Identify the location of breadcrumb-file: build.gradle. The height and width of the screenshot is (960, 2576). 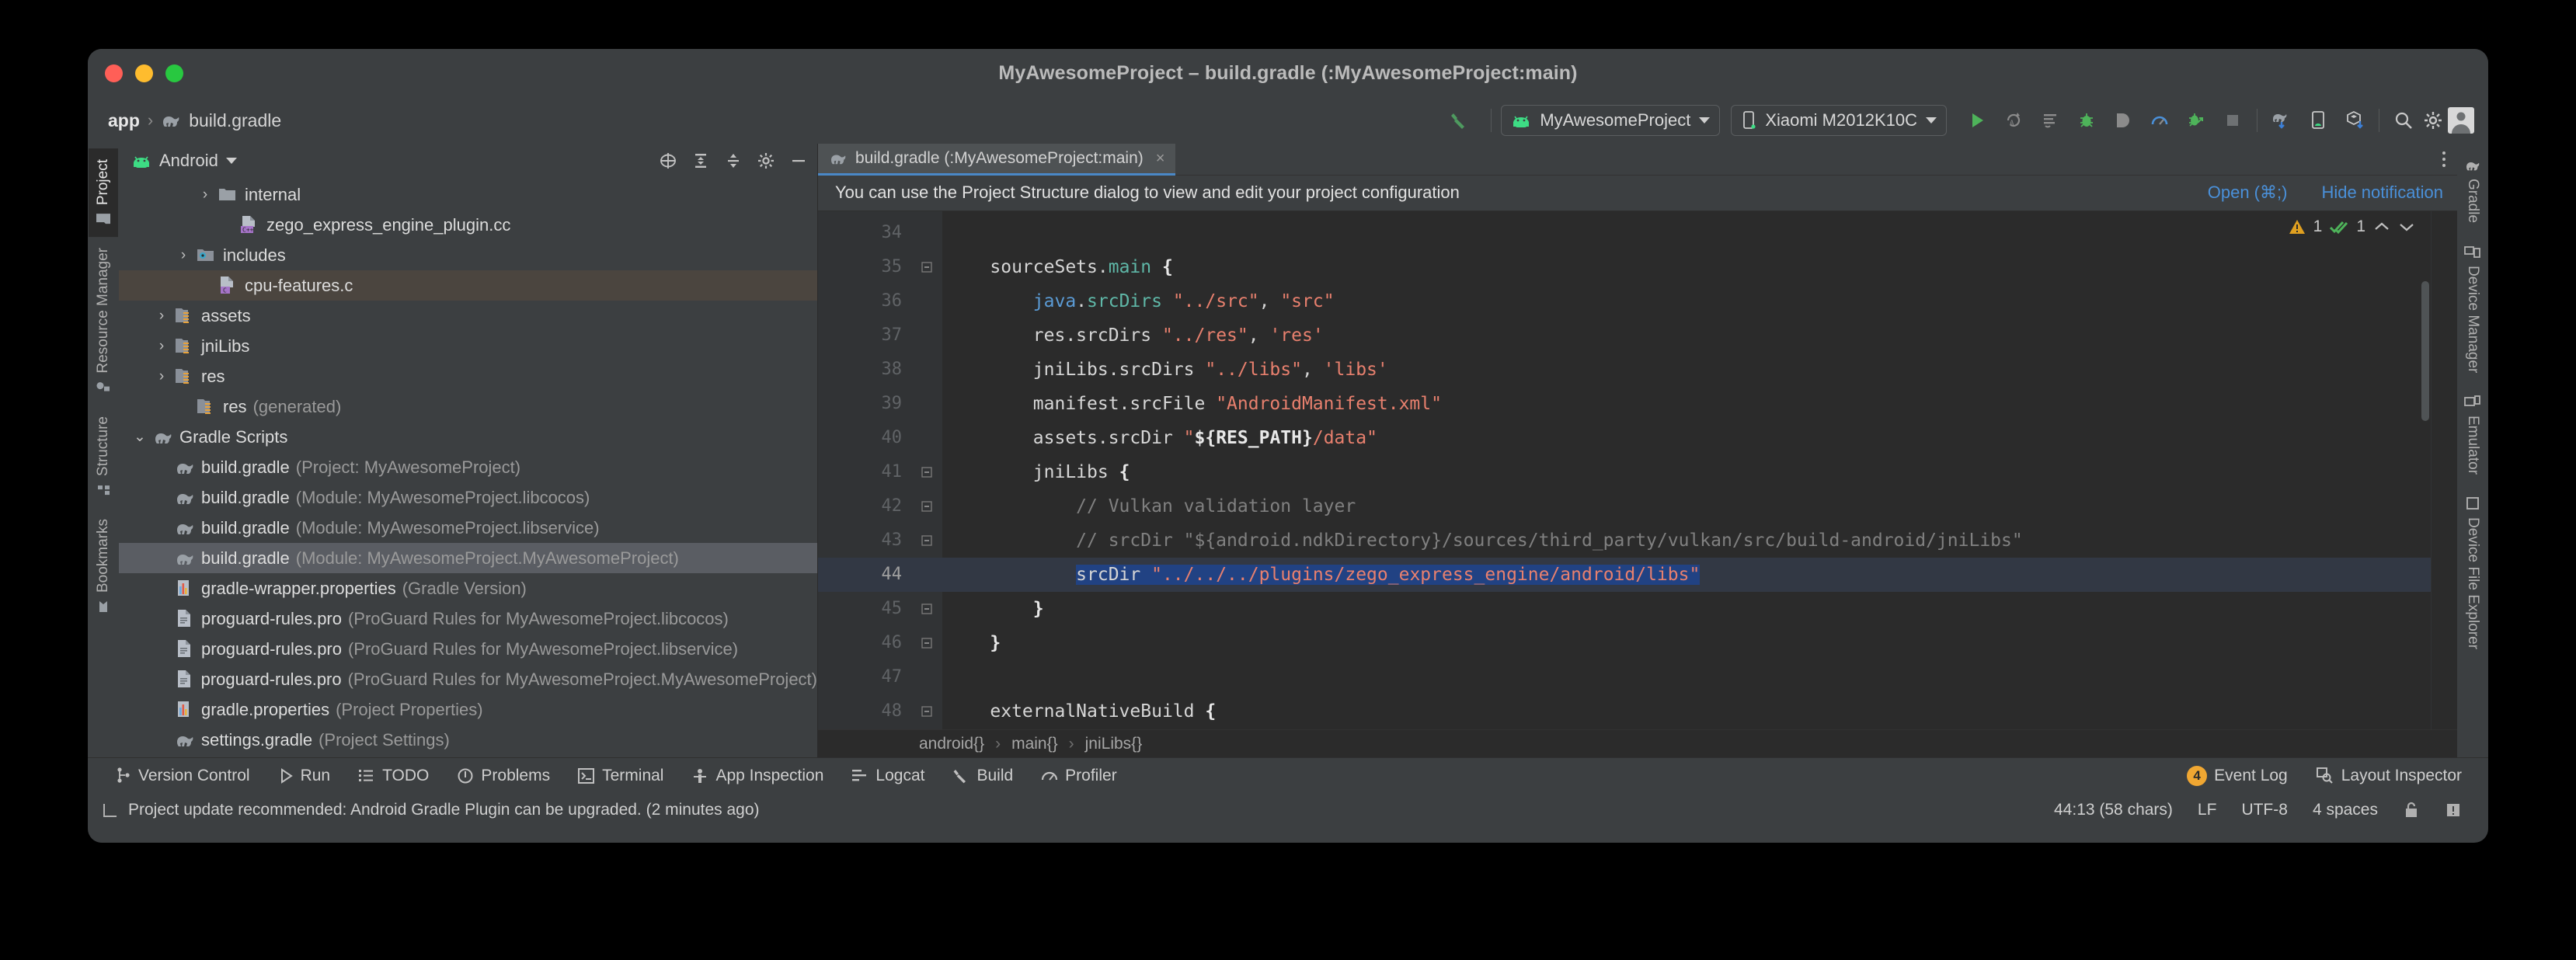
(235, 120).